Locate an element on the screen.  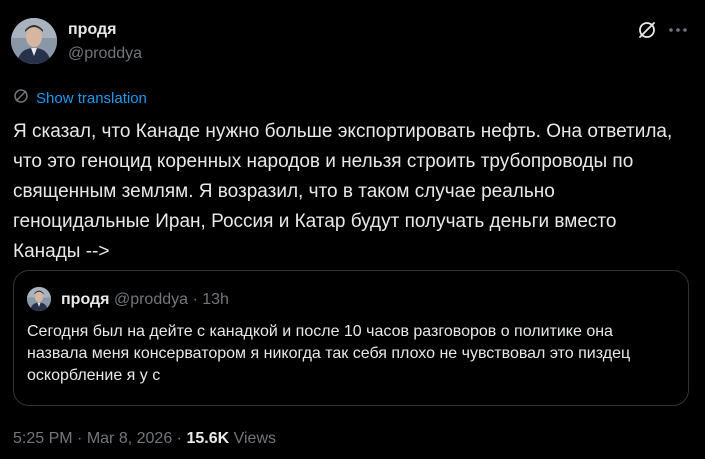
post-time: 5:25 PM is located at coordinates (43, 438).